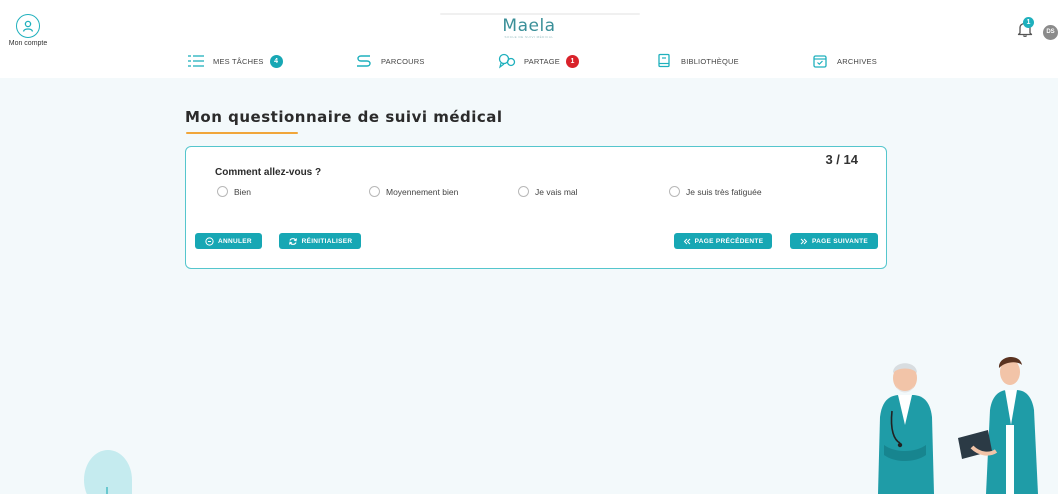  I want to click on question-counter: 3 / 14, so click(841, 159).